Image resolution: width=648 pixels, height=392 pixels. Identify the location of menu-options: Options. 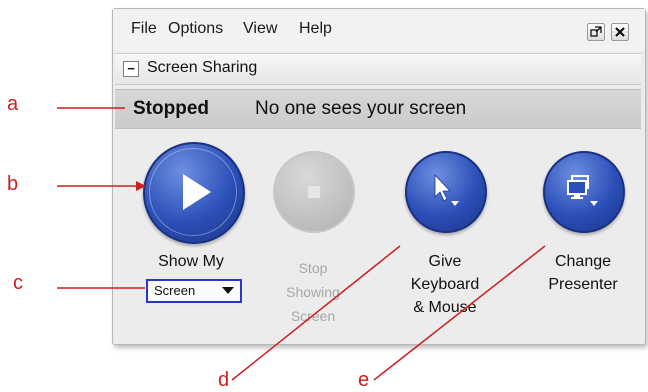
(195, 29).